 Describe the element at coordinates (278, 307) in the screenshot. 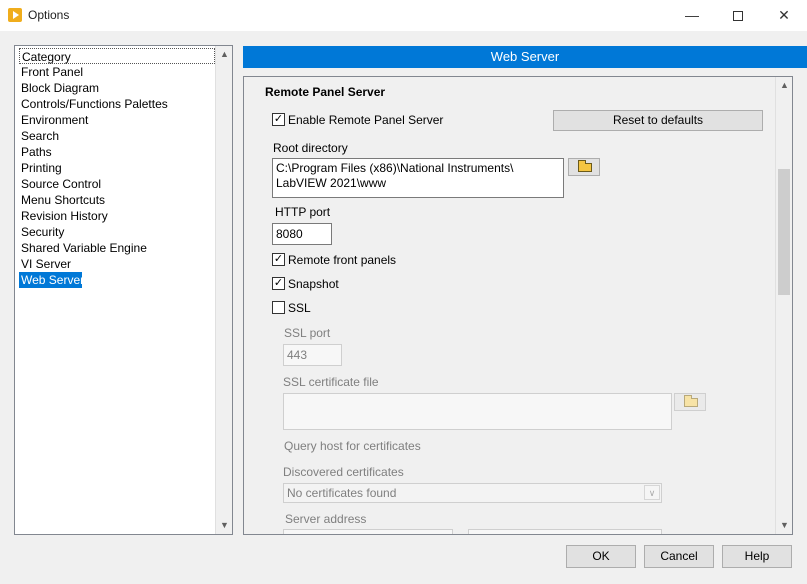

I see `ssl-checkbox` at that location.